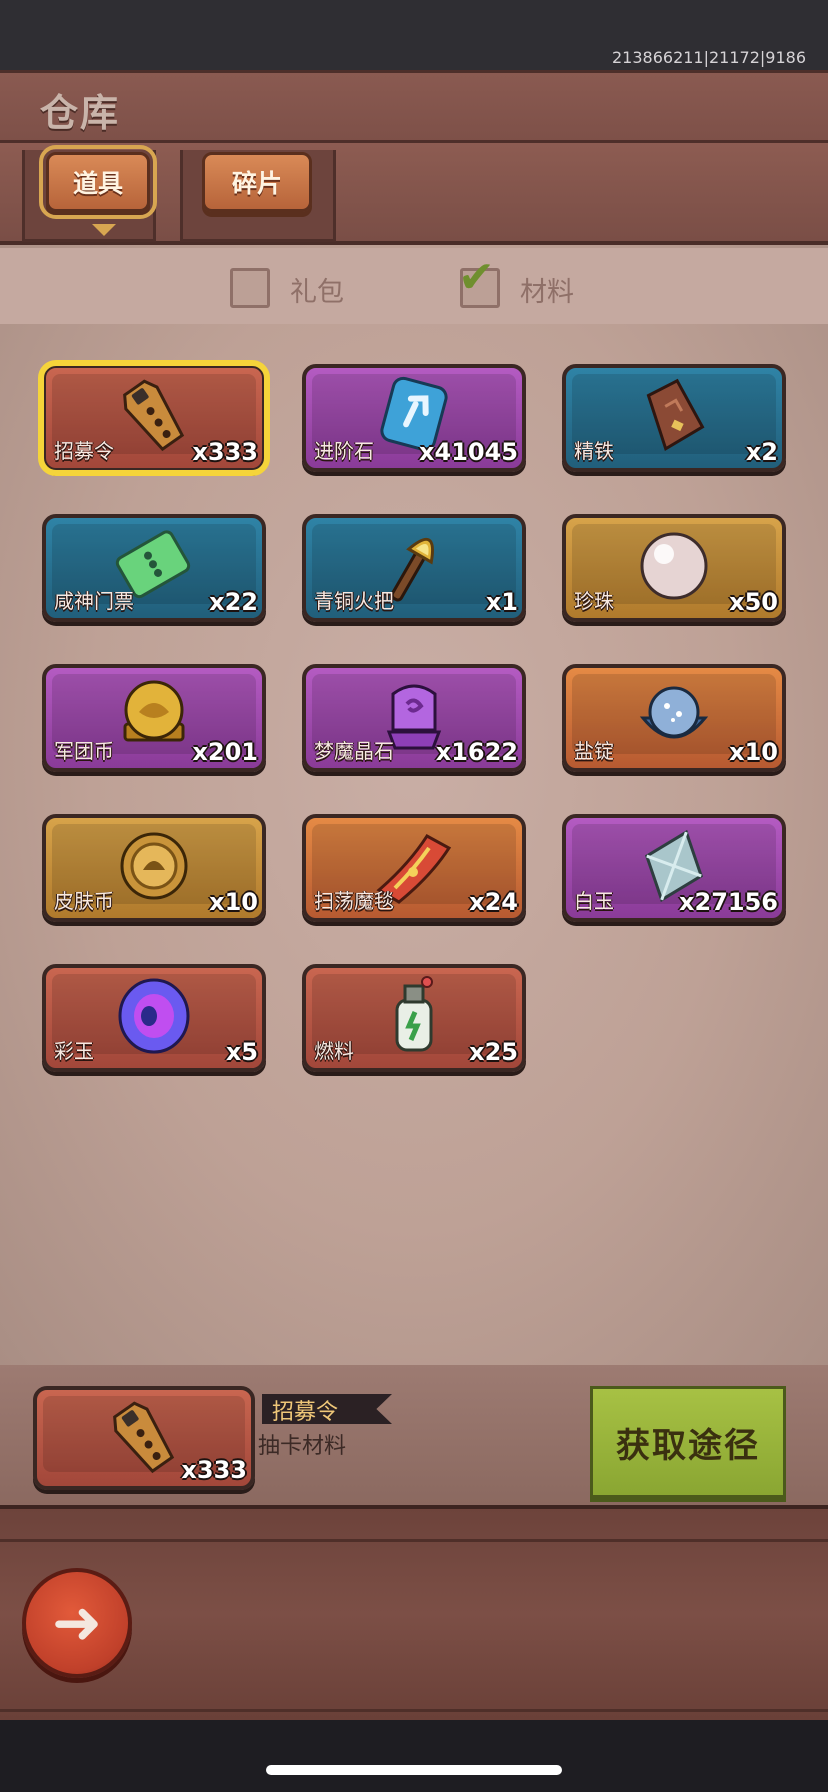  I want to click on debug-id: 213866211|21172|9186, so click(708, 57).